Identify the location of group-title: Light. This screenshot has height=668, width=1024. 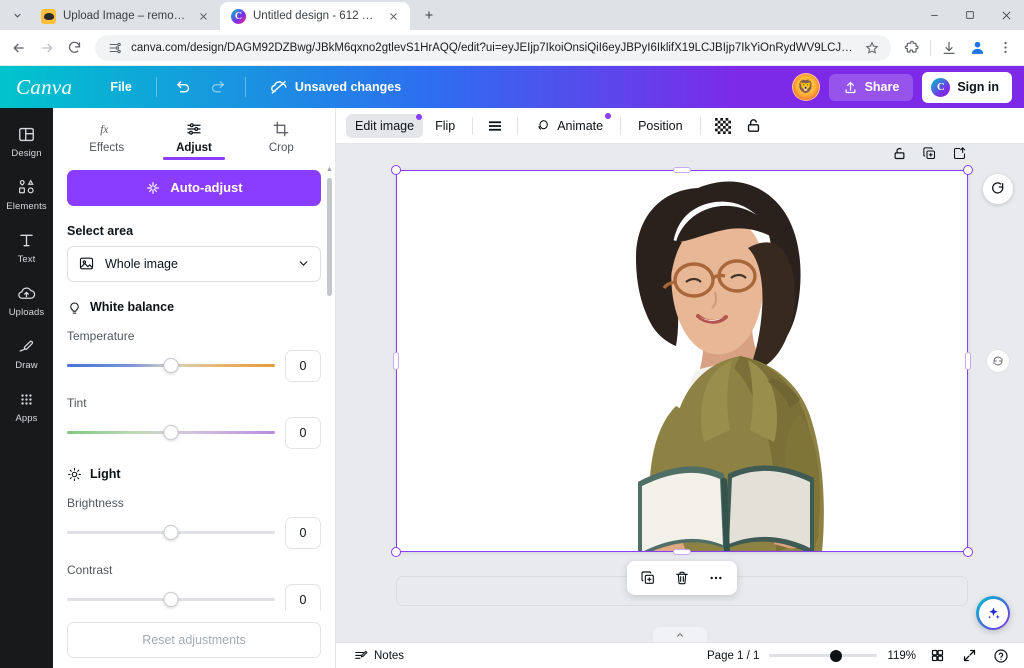
(105, 474).